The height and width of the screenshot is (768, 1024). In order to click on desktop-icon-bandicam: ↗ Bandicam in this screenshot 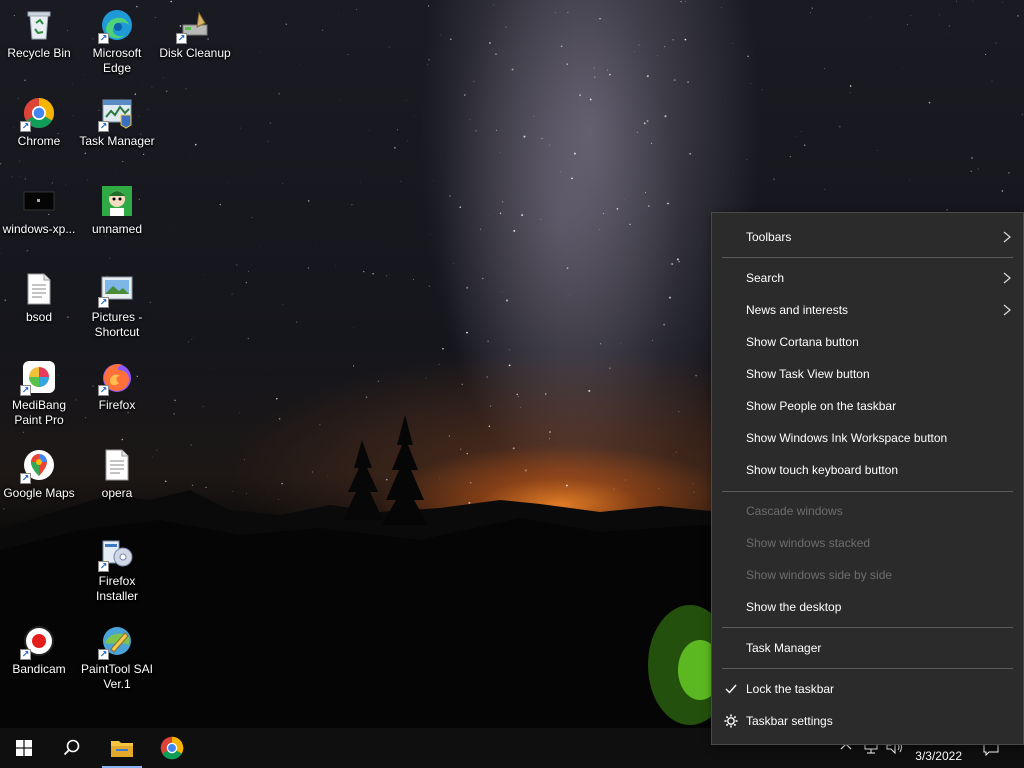, I will do `click(39, 650)`.